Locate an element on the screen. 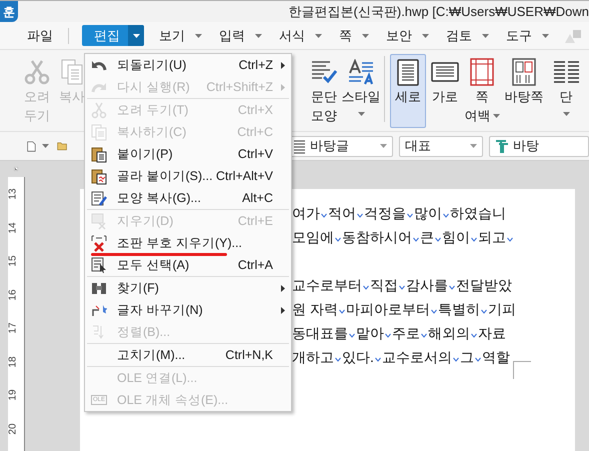  document-text: 동참하시어 is located at coordinates (377, 237).